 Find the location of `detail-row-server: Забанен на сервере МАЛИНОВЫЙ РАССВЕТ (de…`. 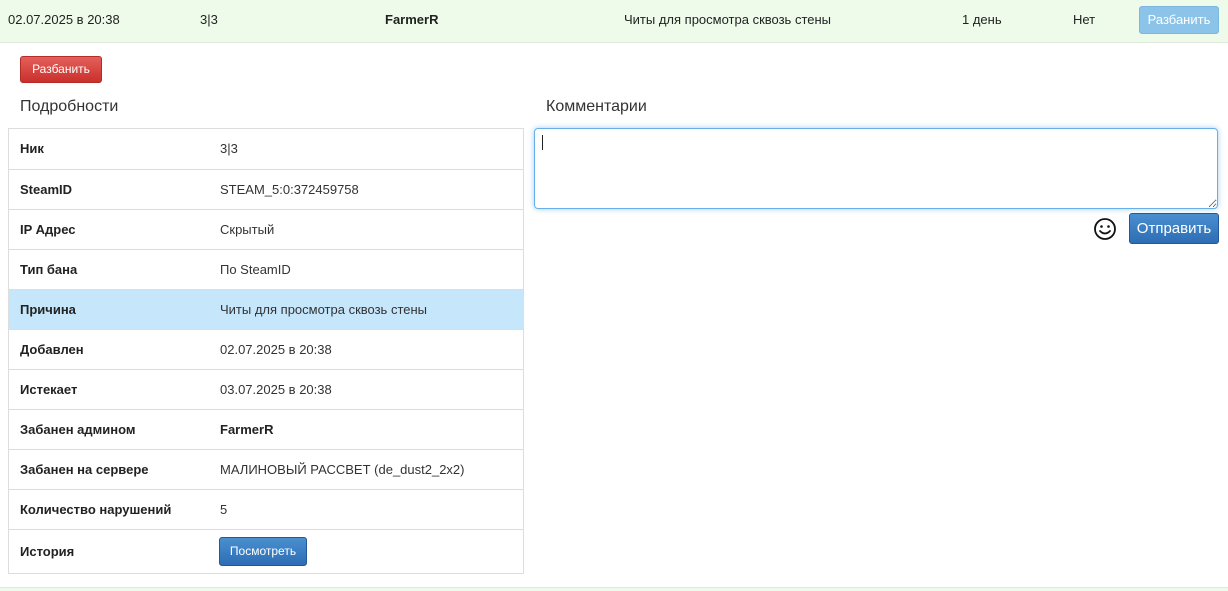

detail-row-server: Забанен на сервере МАЛИНОВЫЙ РАССВЕТ (de… is located at coordinates (266, 469).